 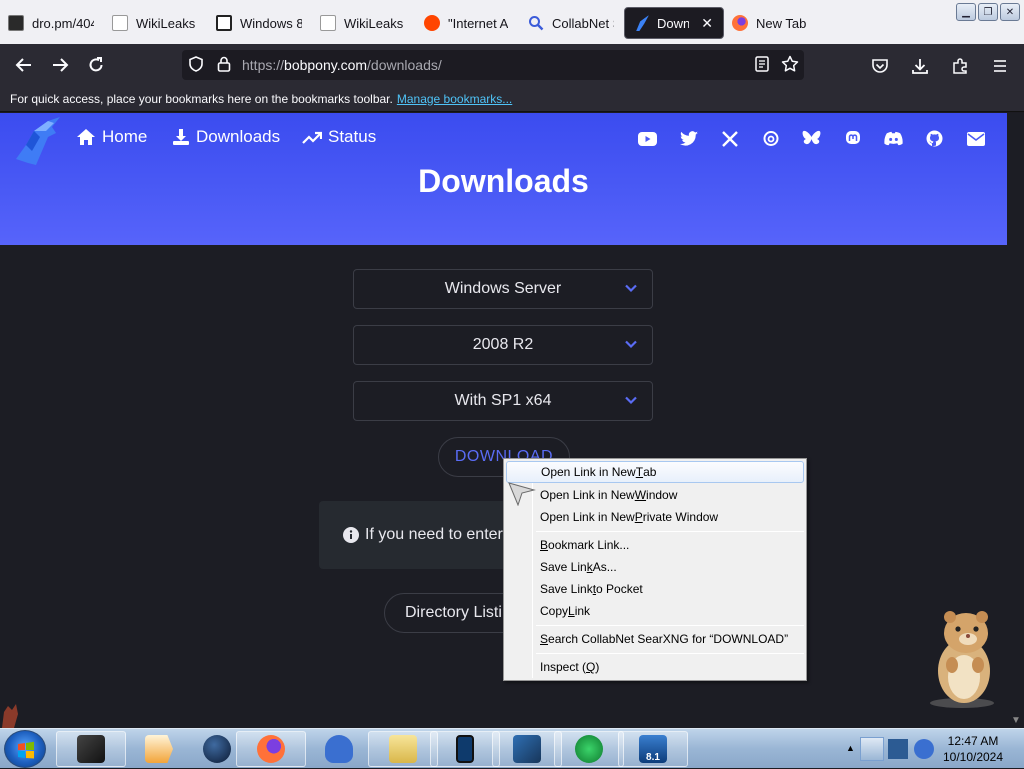 I want to click on os-select: Windows Server, so click(x=503, y=289).